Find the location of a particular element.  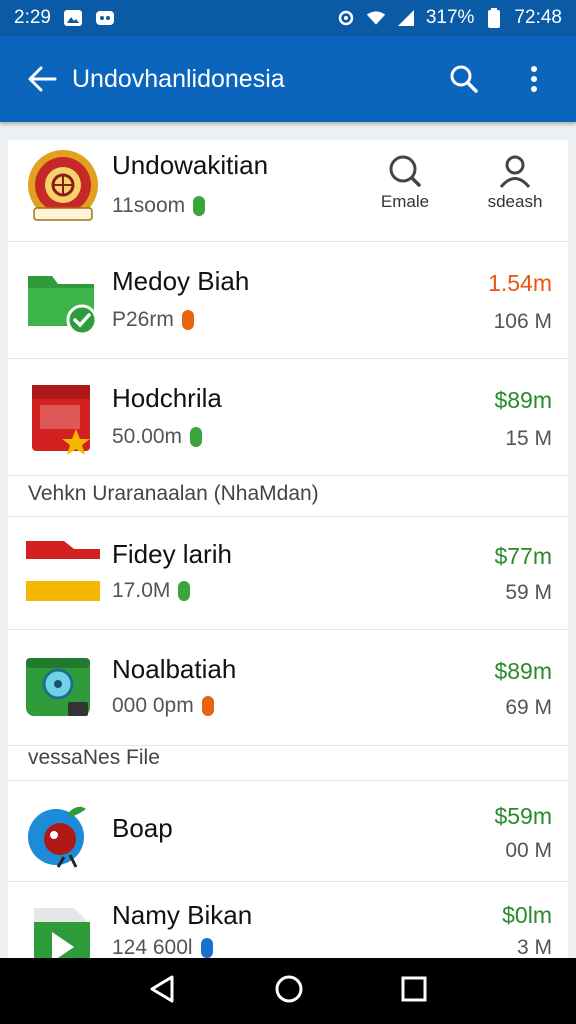

item-sub: 17.0M is located at coordinates (151, 591).